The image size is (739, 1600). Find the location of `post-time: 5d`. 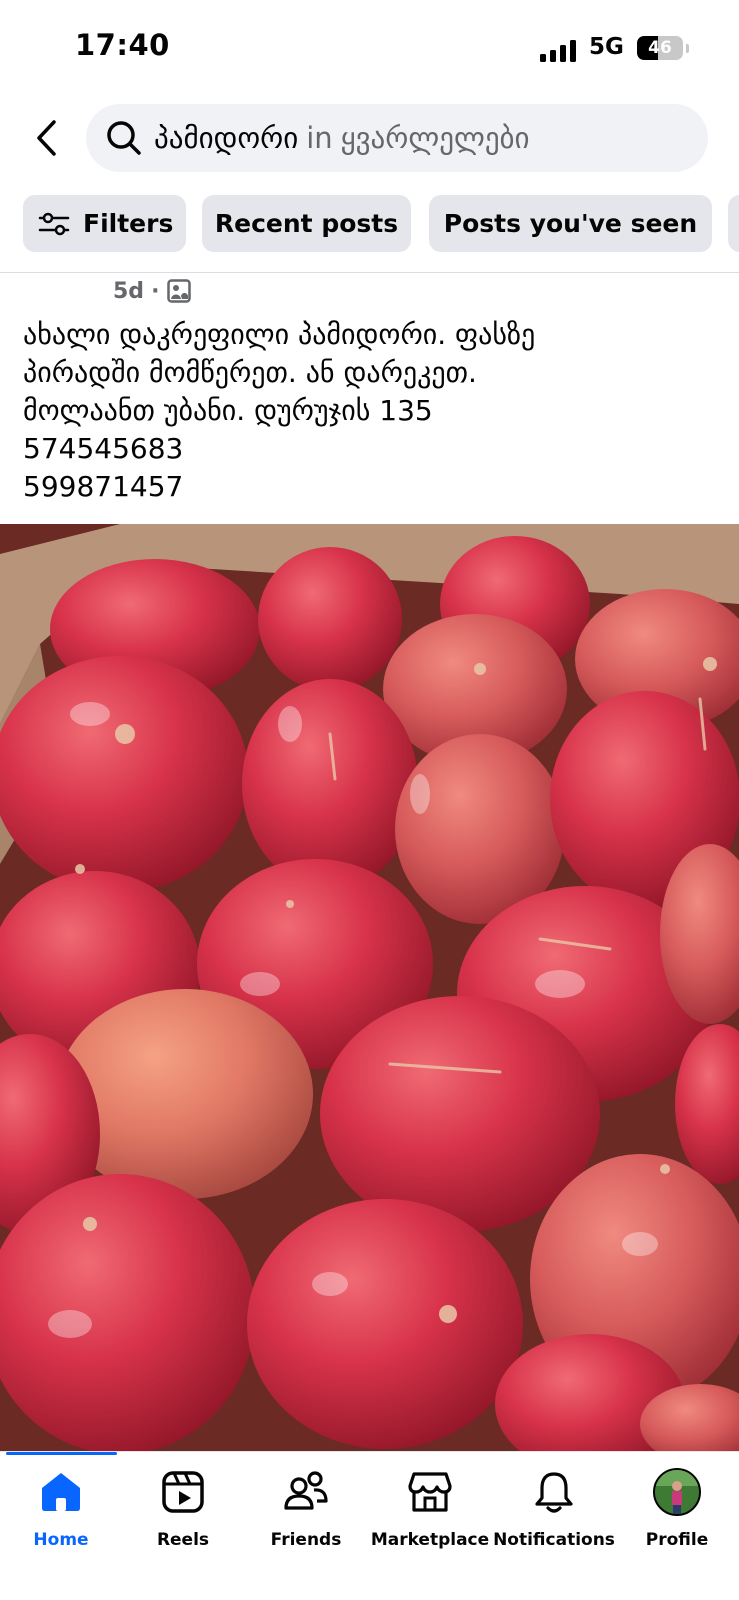

post-time: 5d is located at coordinates (128, 291).